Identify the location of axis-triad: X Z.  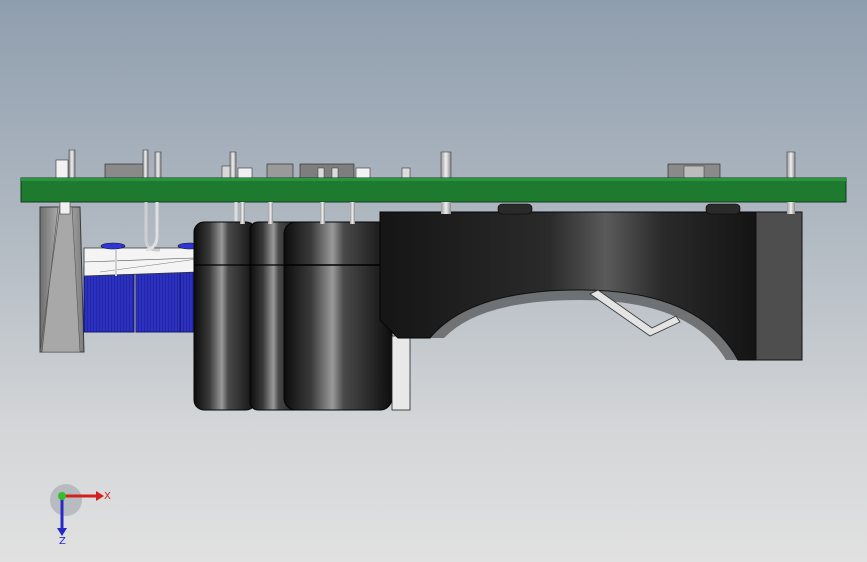
(80, 515).